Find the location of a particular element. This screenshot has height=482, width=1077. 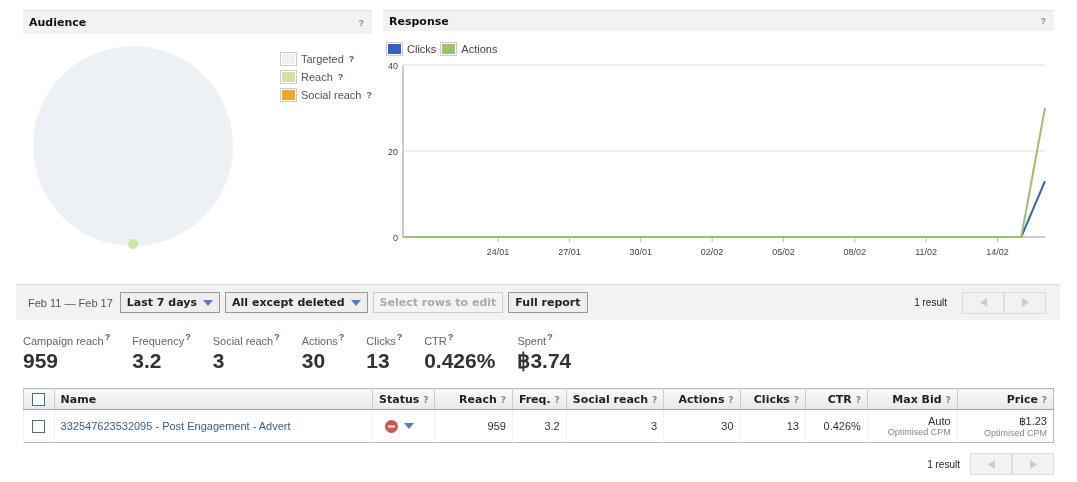

column-header: CTR ? is located at coordinates (836, 399).